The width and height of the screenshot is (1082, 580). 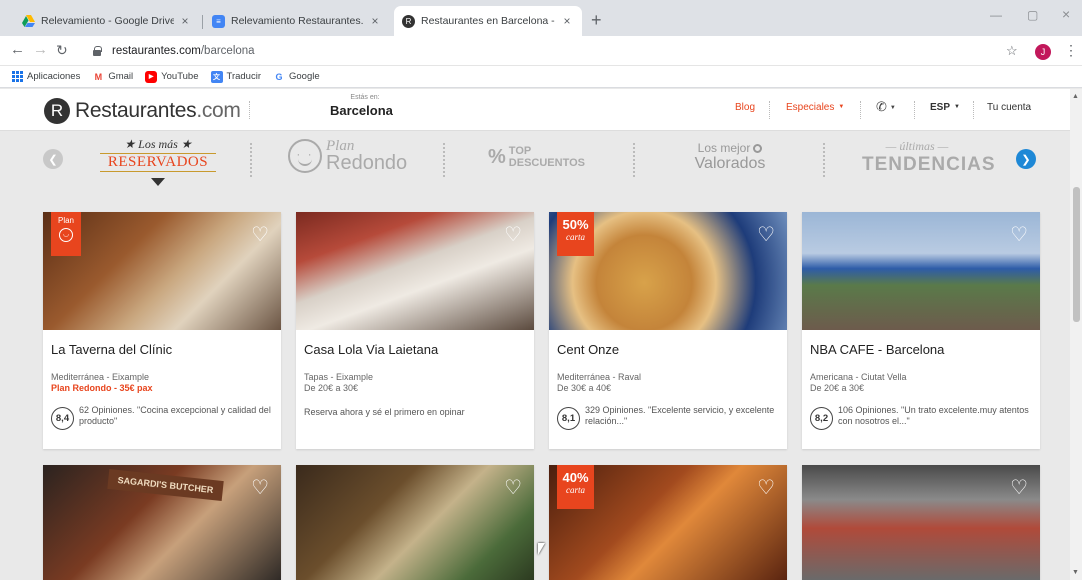 I want to click on category-divider, so click(x=634, y=160).